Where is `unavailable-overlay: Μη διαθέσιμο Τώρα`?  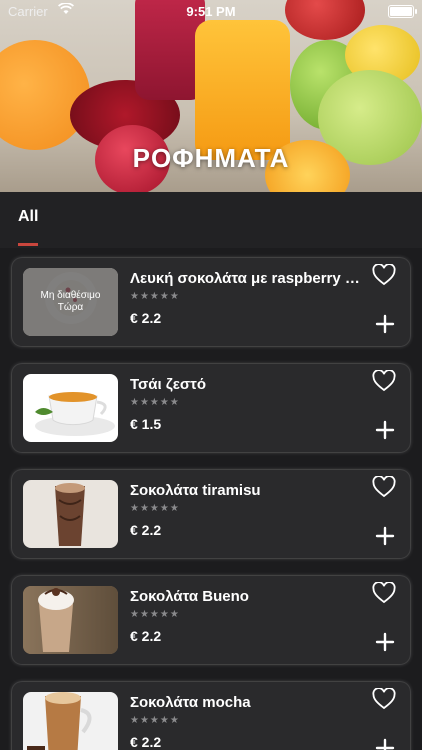
unavailable-overlay: Μη διαθέσιμο Τώρα is located at coordinates (70, 302).